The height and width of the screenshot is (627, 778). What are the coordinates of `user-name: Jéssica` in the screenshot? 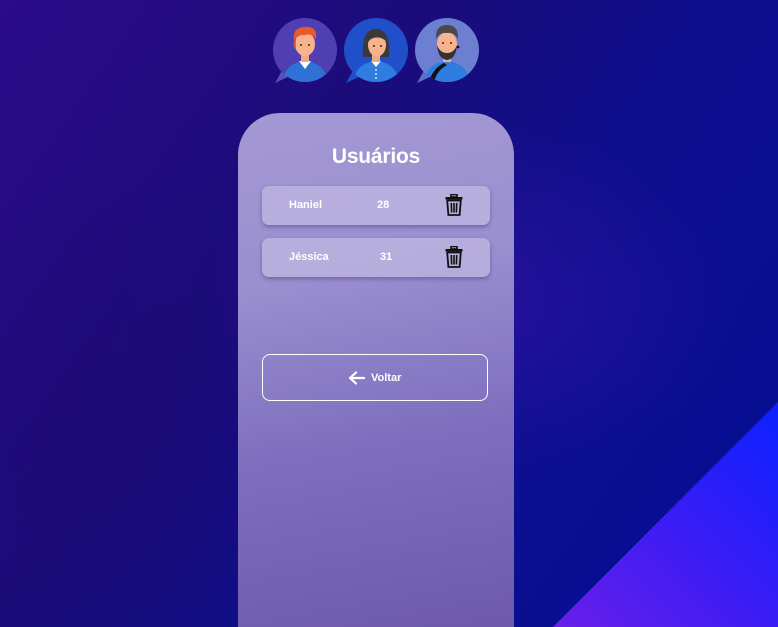 It's located at (309, 257).